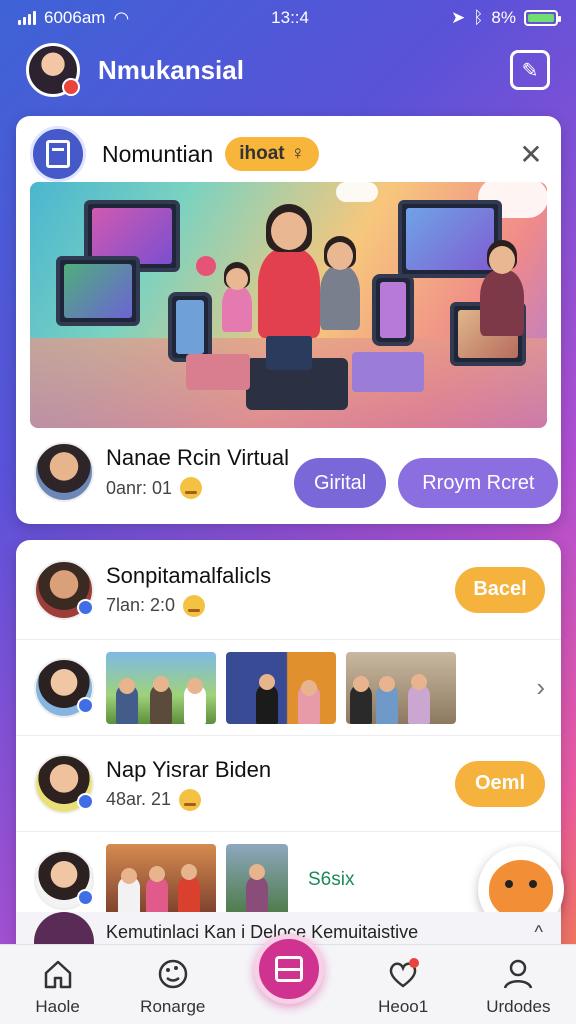 This screenshot has height=1024, width=576. Describe the element at coordinates (288, 784) in the screenshot. I see `list-item: Nap Yisrar Biden 48ar. 21 Oeml` at that location.